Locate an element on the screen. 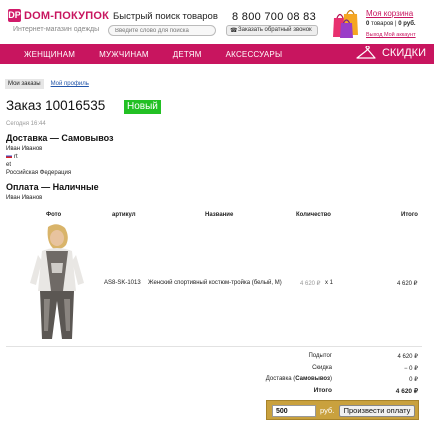  order-title: Заказ 10016535 is located at coordinates (56, 105).